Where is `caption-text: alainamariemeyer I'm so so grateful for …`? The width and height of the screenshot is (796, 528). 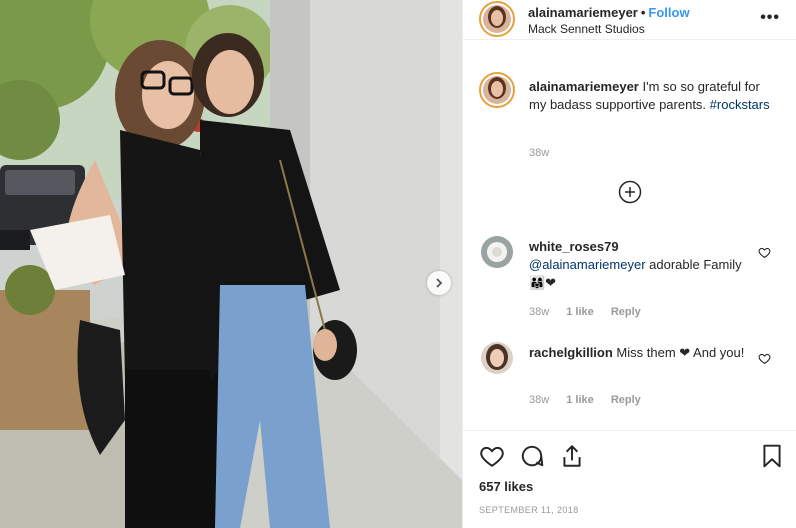
caption-text: alainamariemeyer I'm so so grateful for … is located at coordinates (654, 96).